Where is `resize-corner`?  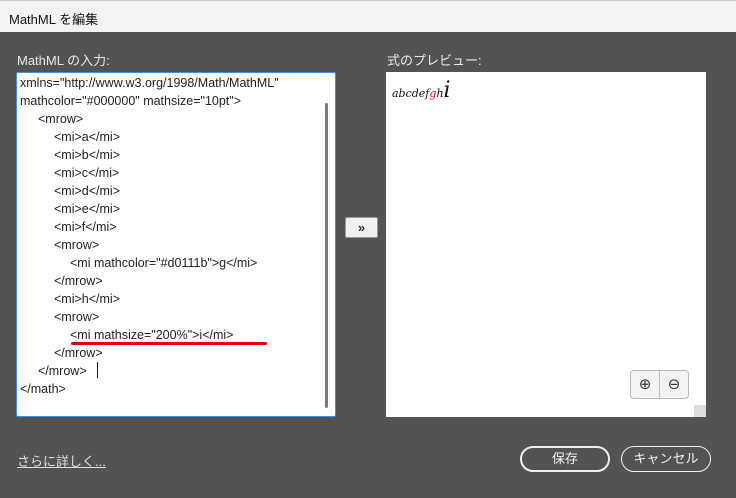
resize-corner is located at coordinates (700, 411).